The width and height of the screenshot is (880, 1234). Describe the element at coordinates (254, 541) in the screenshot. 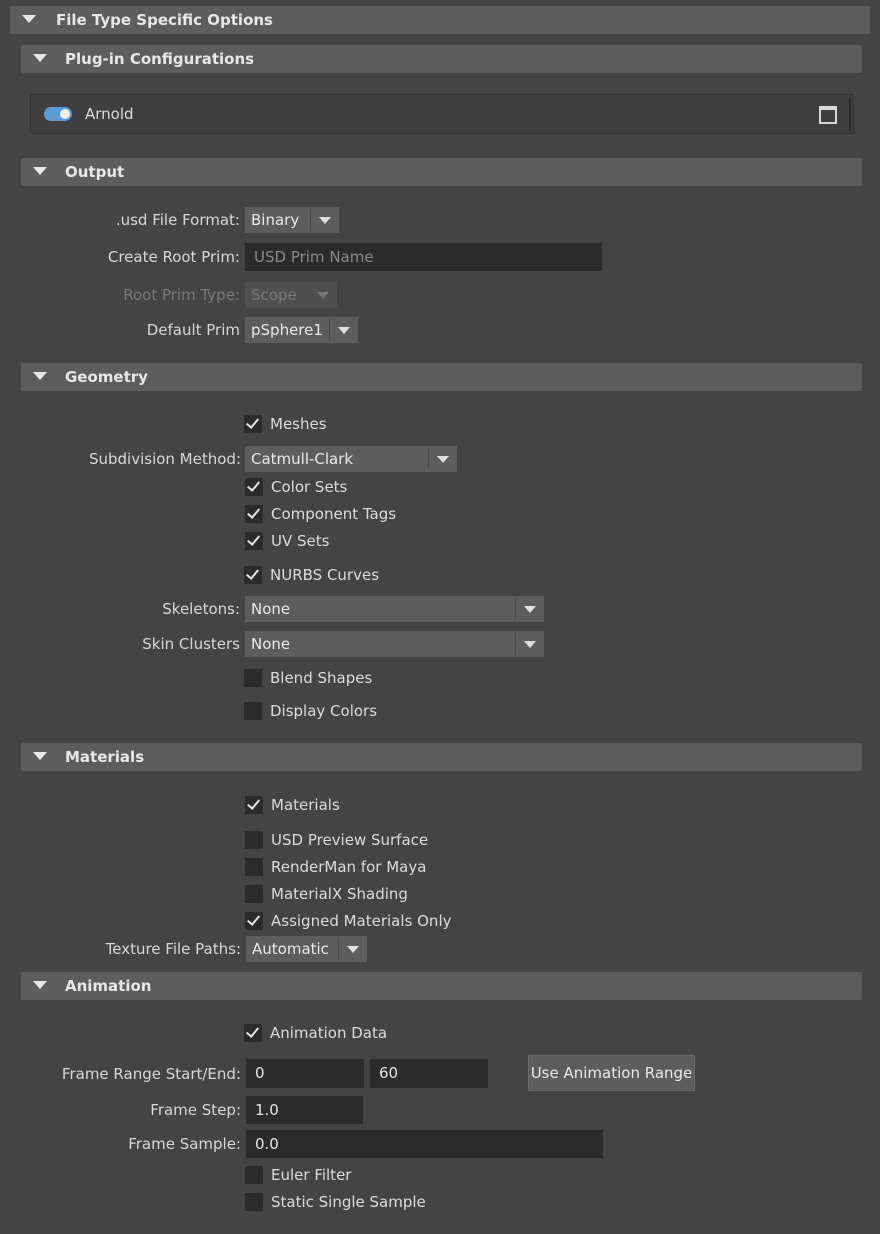

I see `uv-sets-checkbox` at that location.